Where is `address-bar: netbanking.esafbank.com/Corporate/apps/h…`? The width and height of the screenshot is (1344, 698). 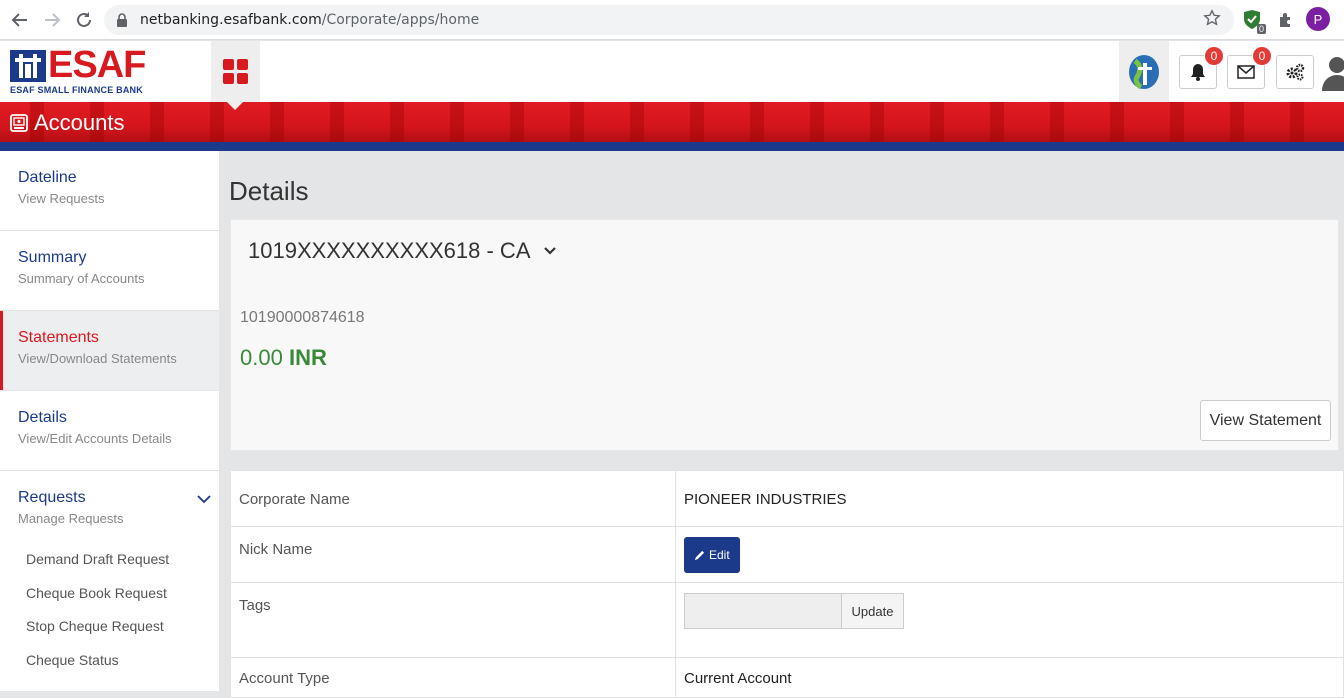
address-bar: netbanking.esafbank.com/Corporate/apps/h… is located at coordinates (669, 20).